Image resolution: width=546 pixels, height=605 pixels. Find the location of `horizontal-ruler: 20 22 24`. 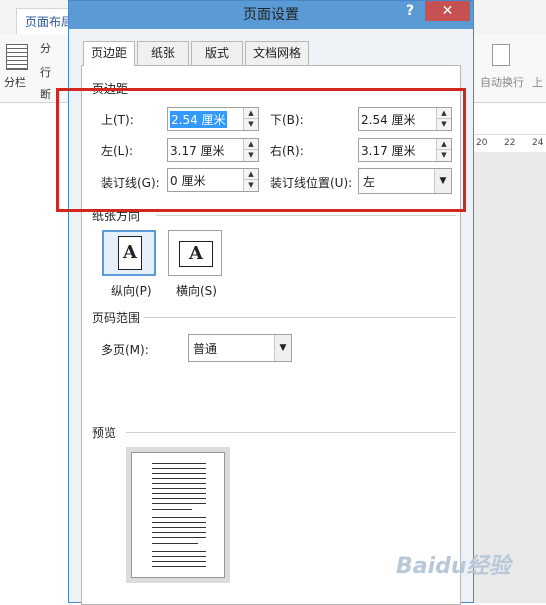

horizontal-ruler: 20 22 24 is located at coordinates (508, 144).